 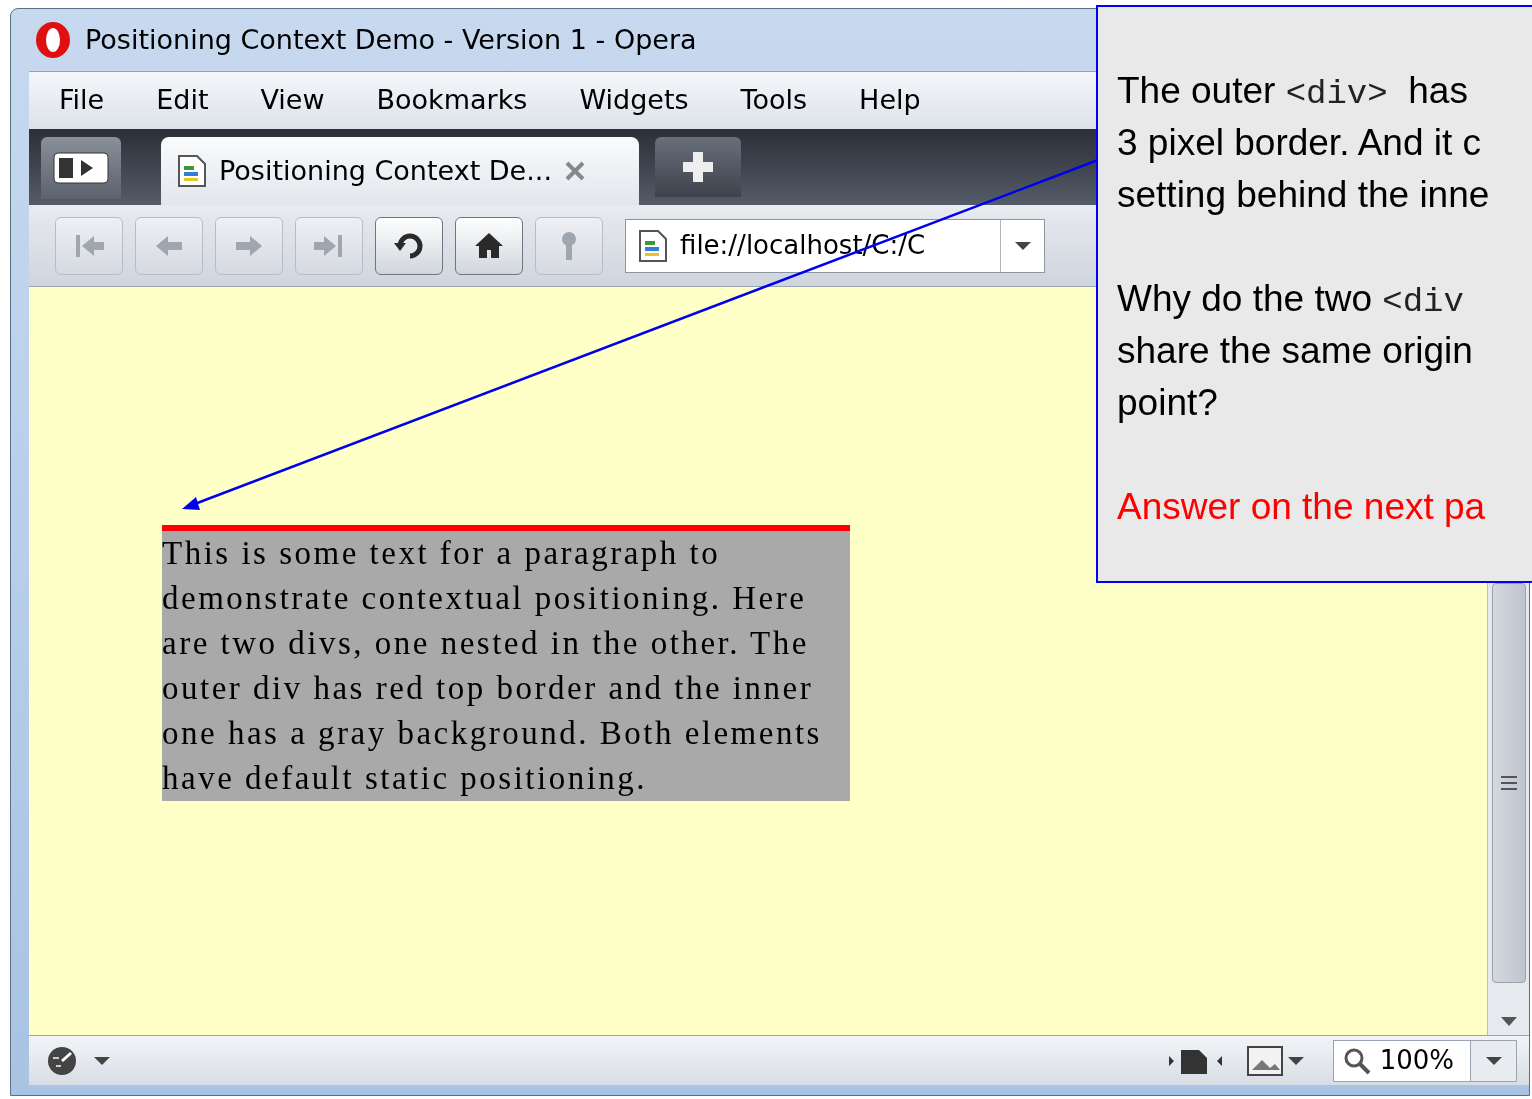 I want to click on menu-item: Help, so click(x=890, y=100).